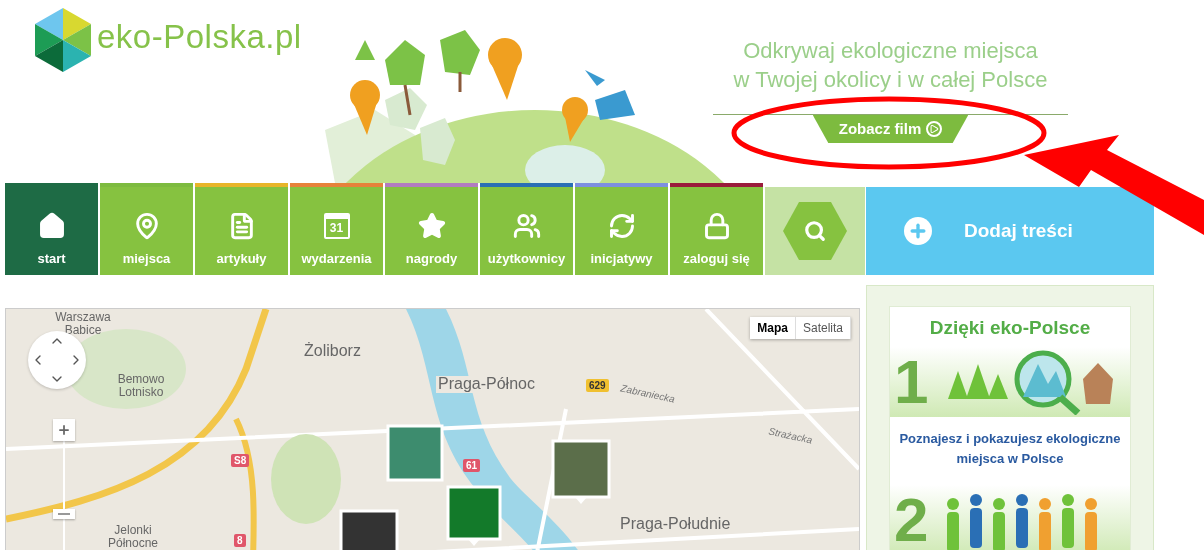 The height and width of the screenshot is (550, 1204). What do you see at coordinates (64, 514) in the screenshot?
I see `zoom-out-button` at bounding box center [64, 514].